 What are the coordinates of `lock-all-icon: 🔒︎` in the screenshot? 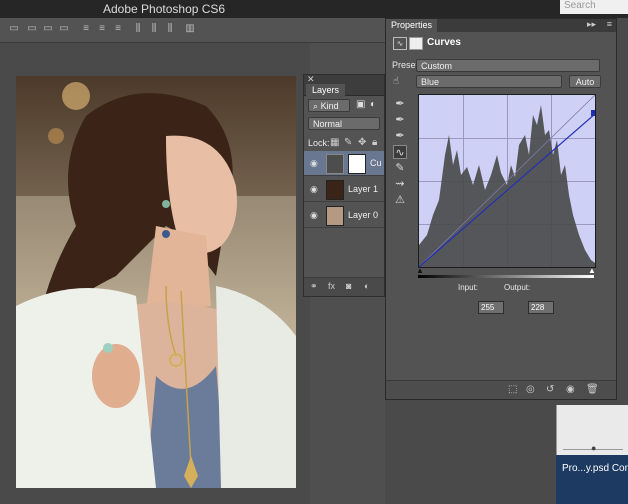 It's located at (374, 142).